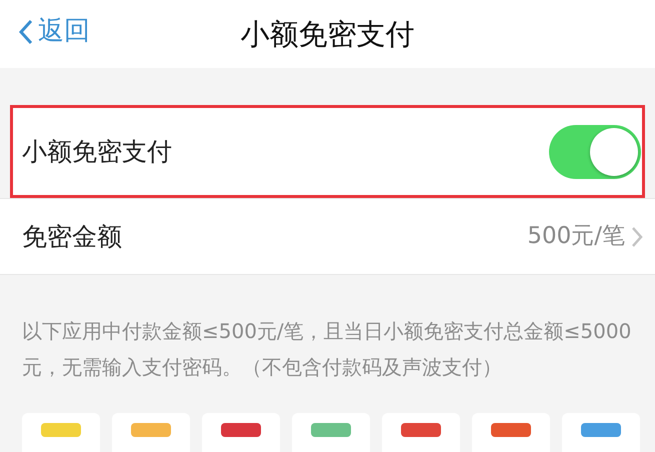  I want to click on chevron-icon, so click(637, 237).